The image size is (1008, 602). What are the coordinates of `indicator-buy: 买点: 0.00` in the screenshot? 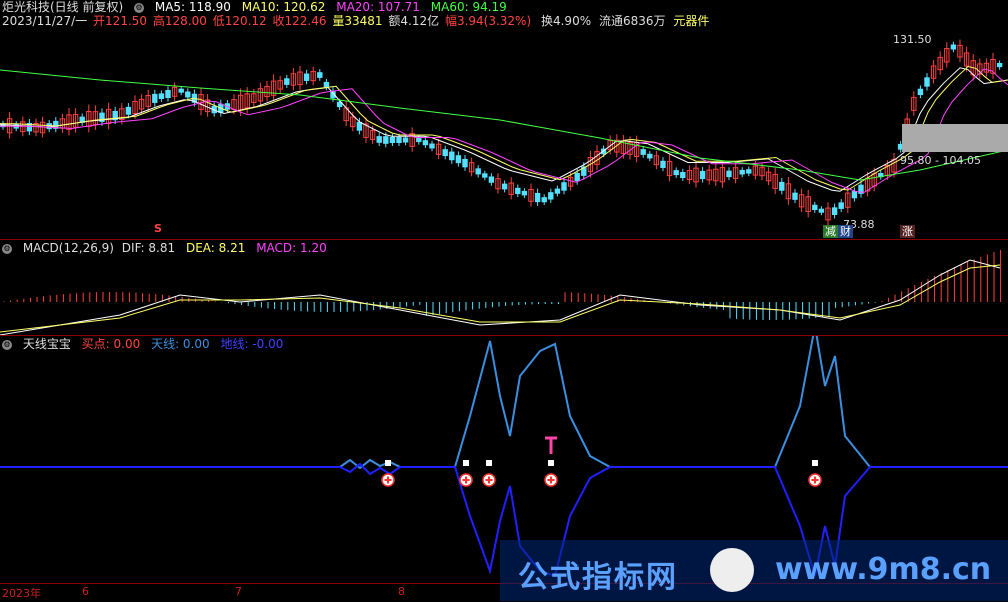 It's located at (111, 344).